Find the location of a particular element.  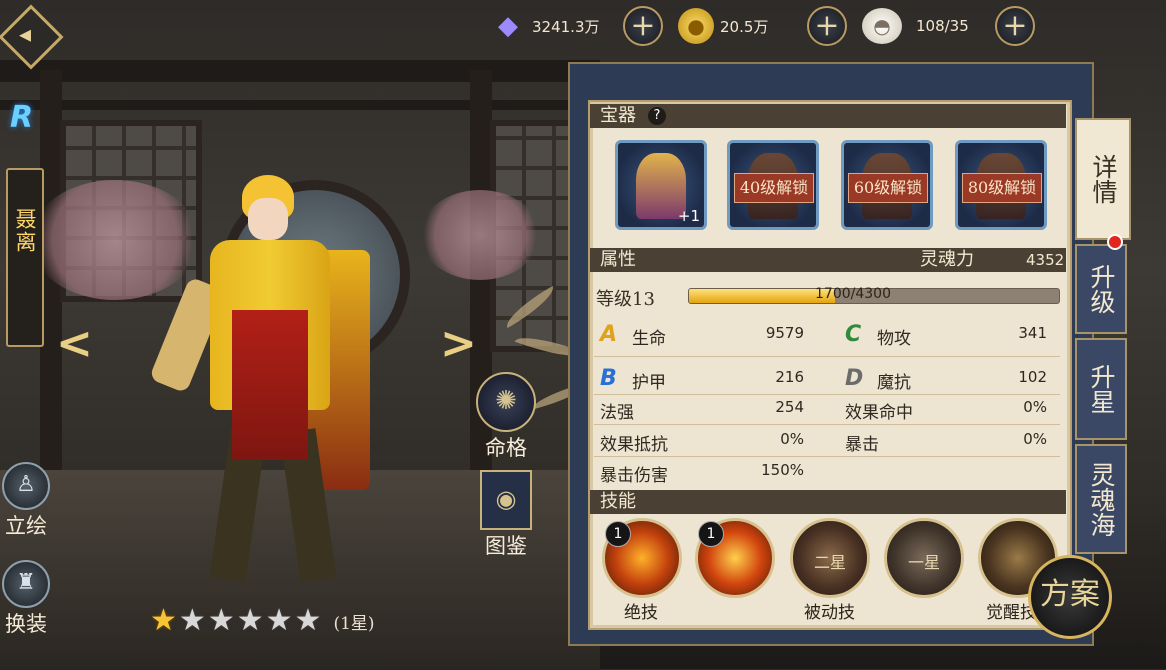

soul-power-value: 4352 is located at coordinates (1045, 260).